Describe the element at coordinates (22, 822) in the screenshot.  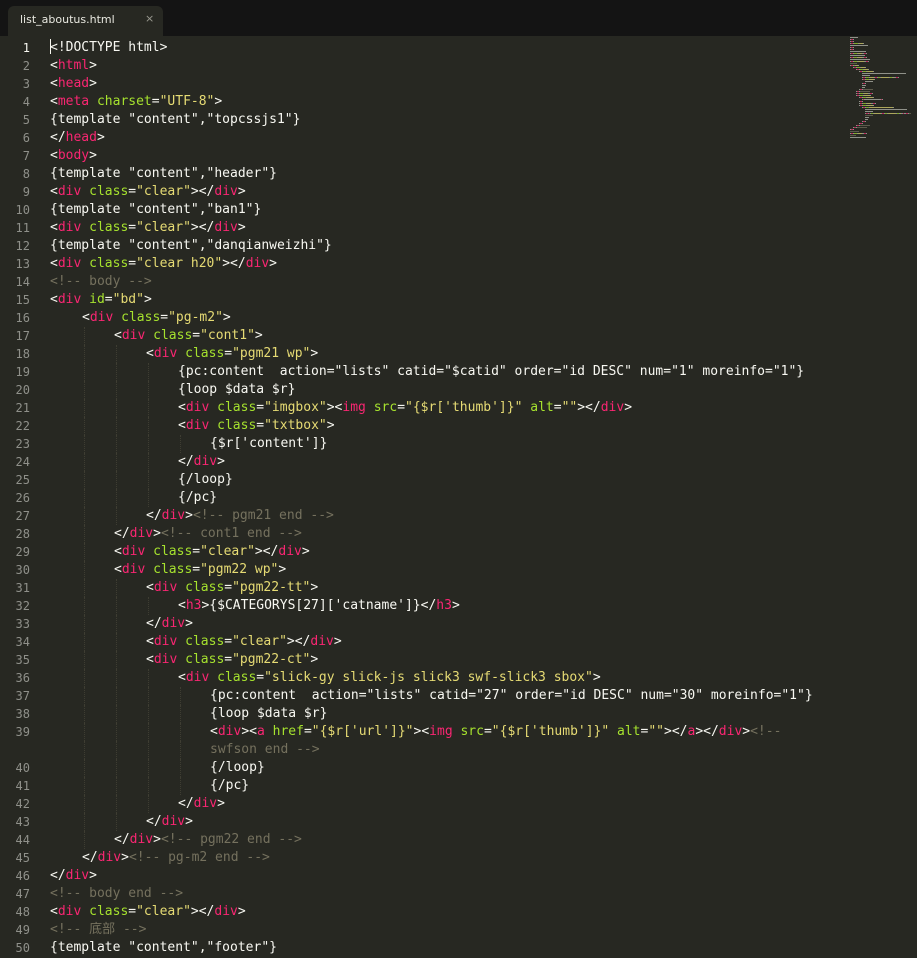
I see `line-number: 43` at that location.